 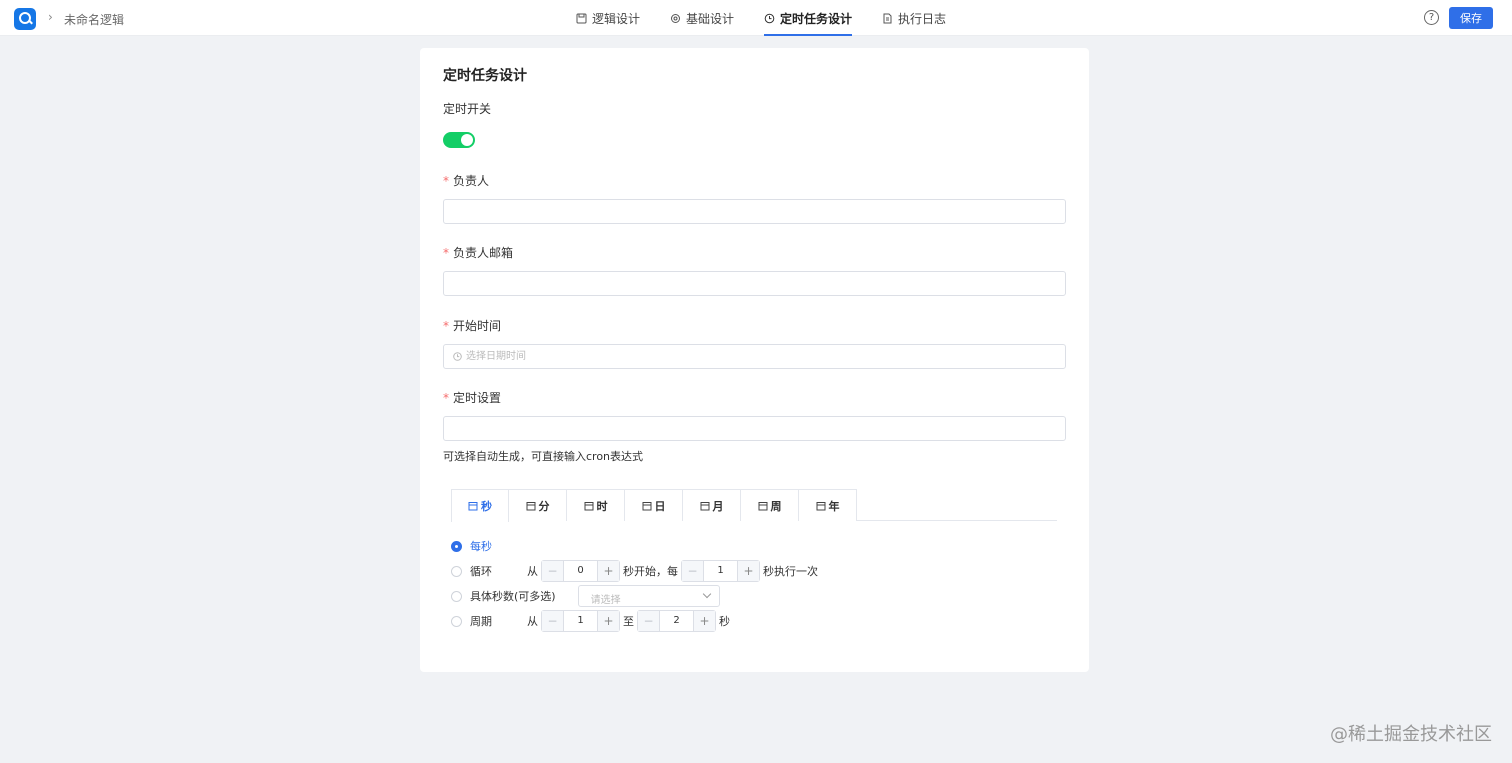 I want to click on cron-input, so click(x=754, y=428).